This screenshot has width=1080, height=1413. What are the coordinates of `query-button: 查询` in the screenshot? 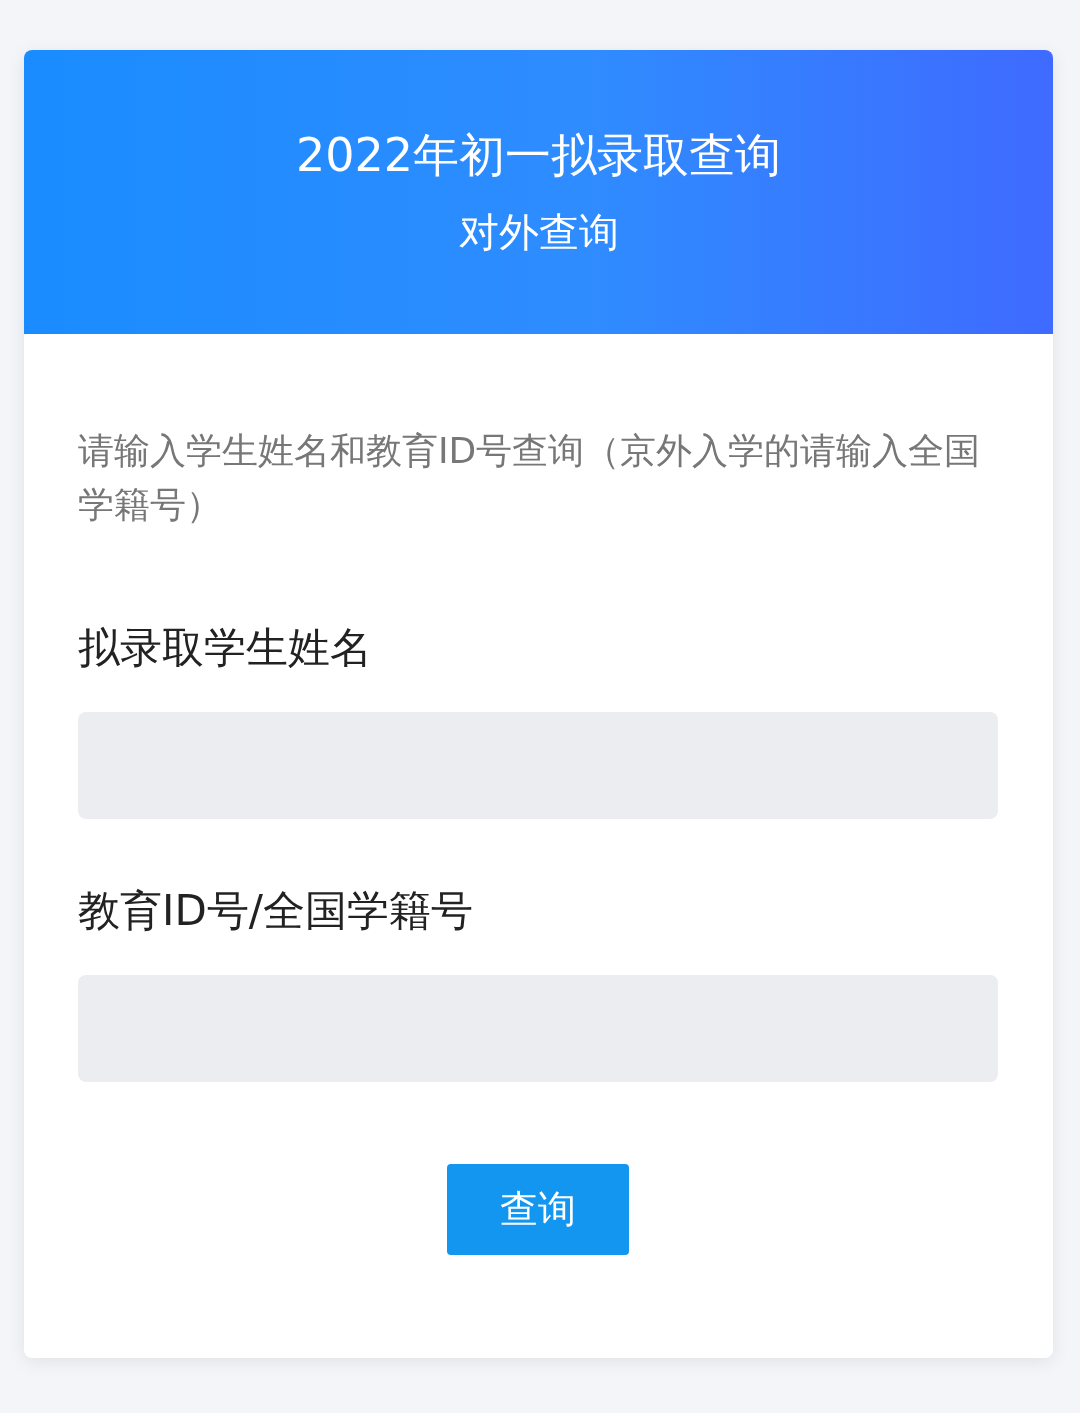 It's located at (538, 1209).